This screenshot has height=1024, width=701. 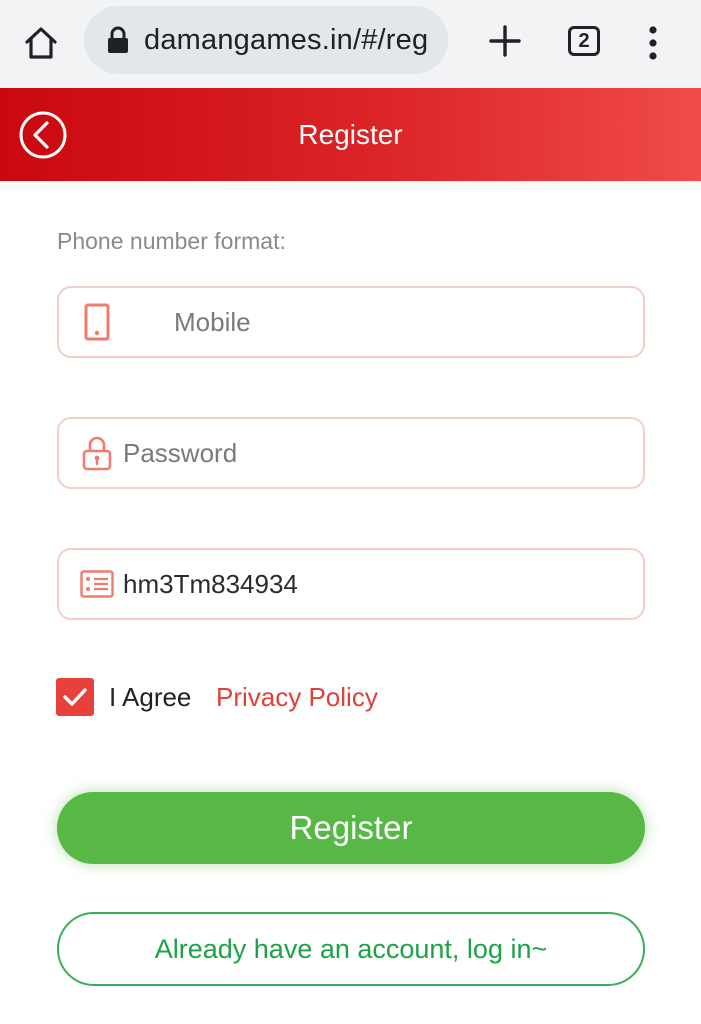 I want to click on back-circle-chevron-icon, so click(x=43, y=135).